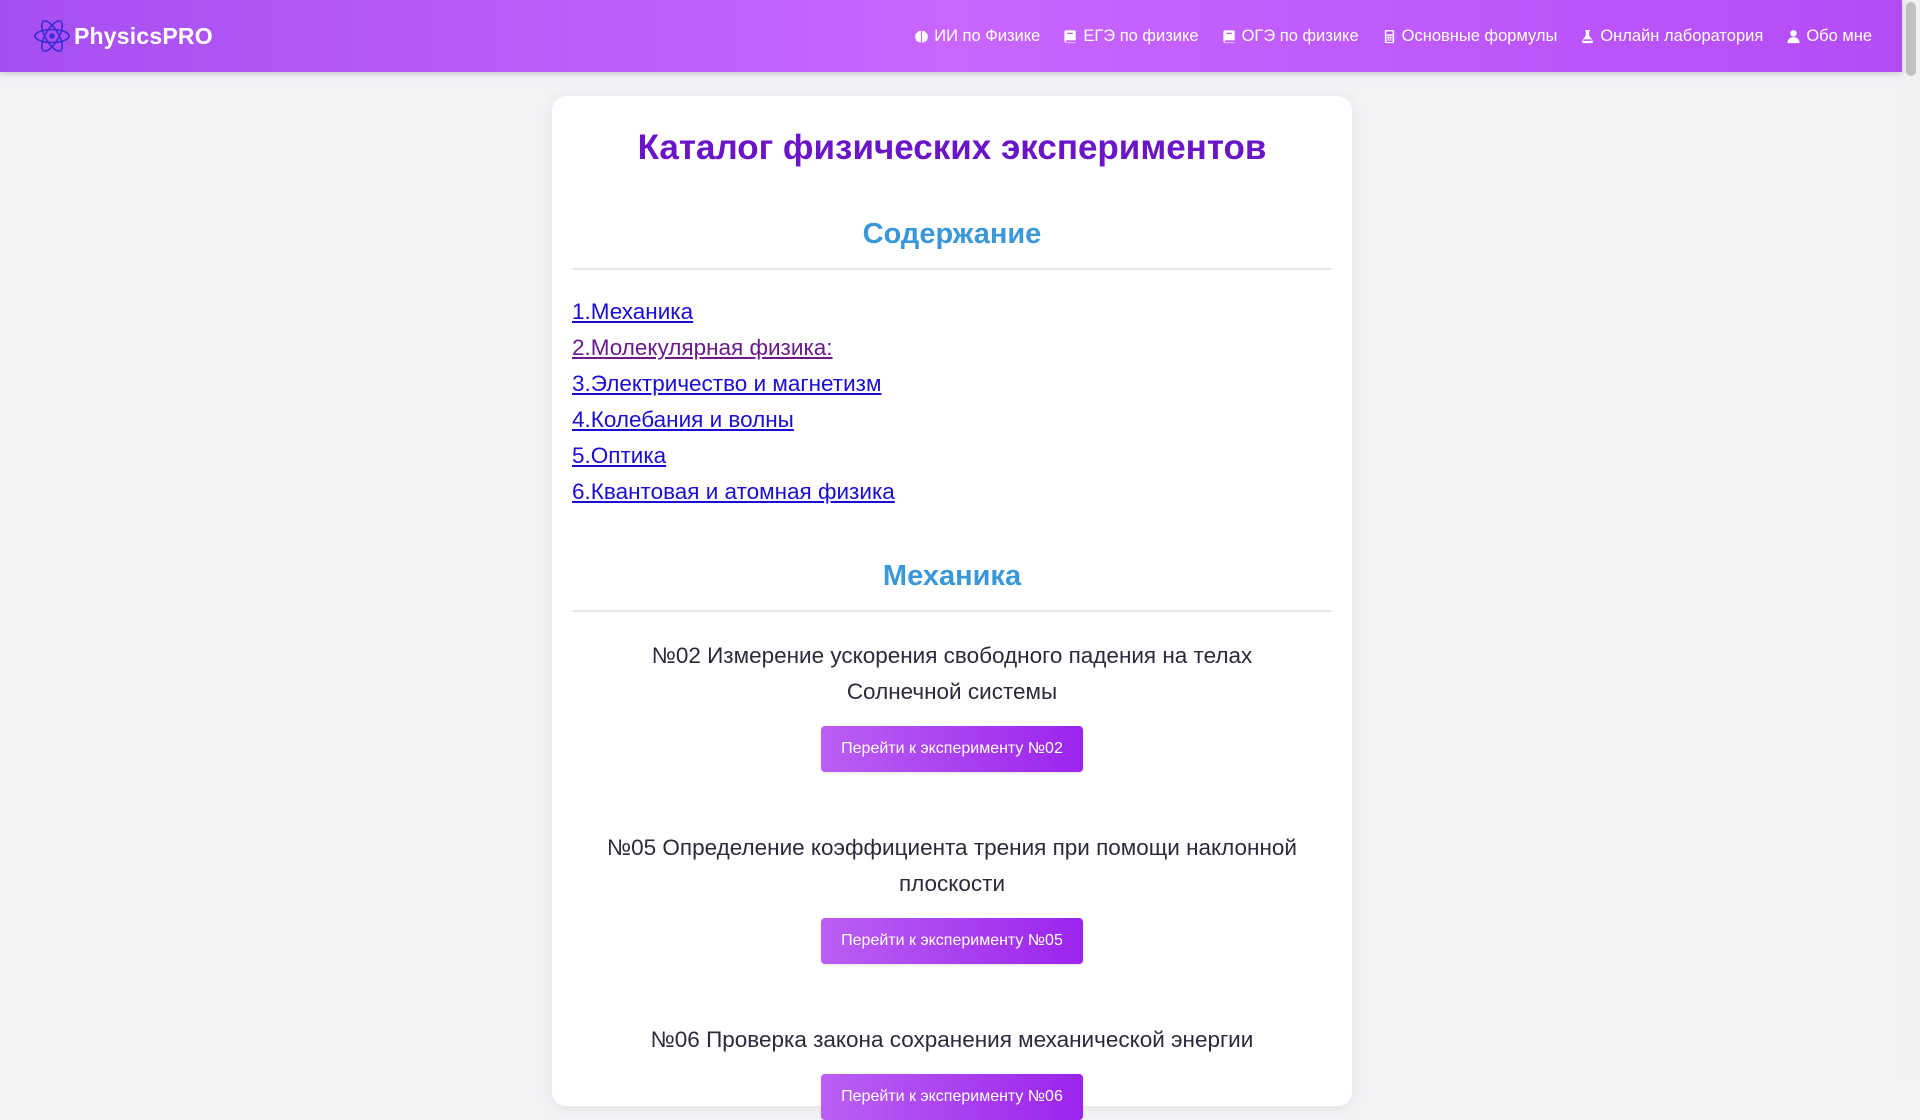 This screenshot has height=1120, width=1920. What do you see at coordinates (952, 492) in the screenshot?
I see `toc-item: 6.Квантовая и атомная физика` at bounding box center [952, 492].